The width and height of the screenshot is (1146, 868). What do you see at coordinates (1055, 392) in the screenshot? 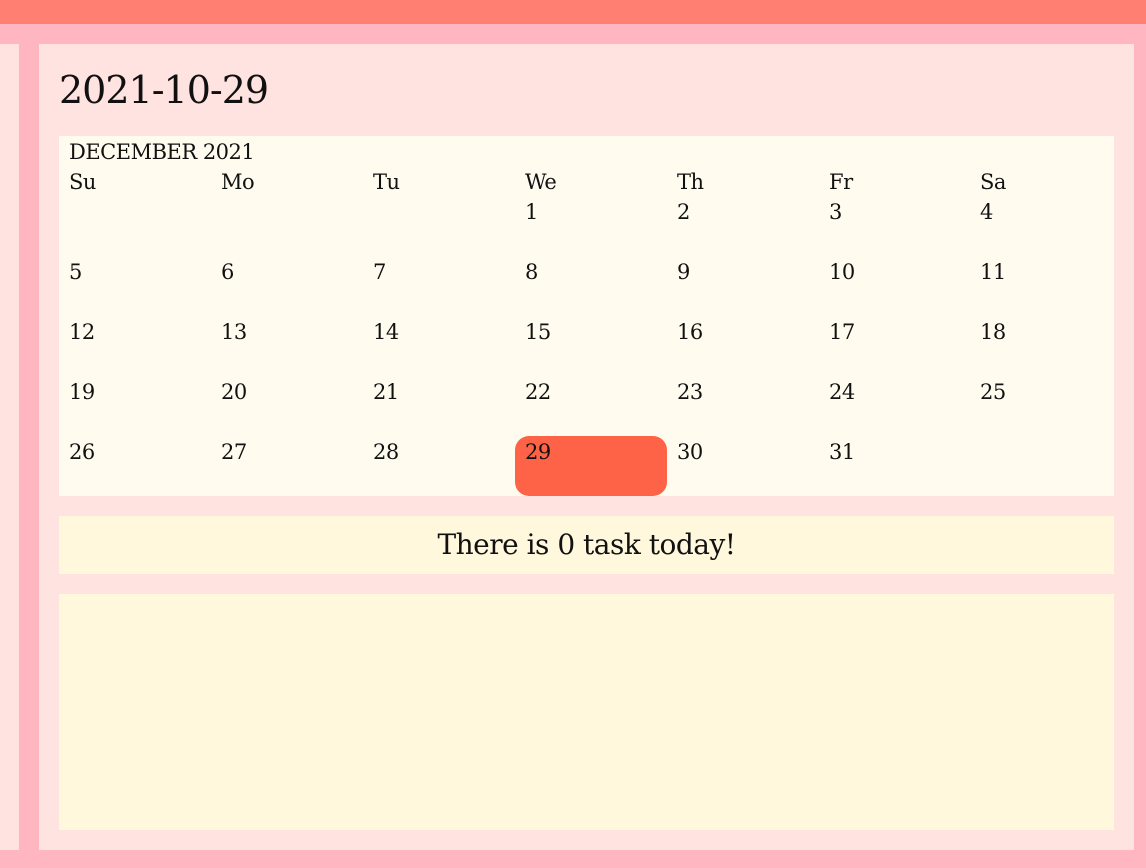
I see `calendar-day: 25` at bounding box center [1055, 392].